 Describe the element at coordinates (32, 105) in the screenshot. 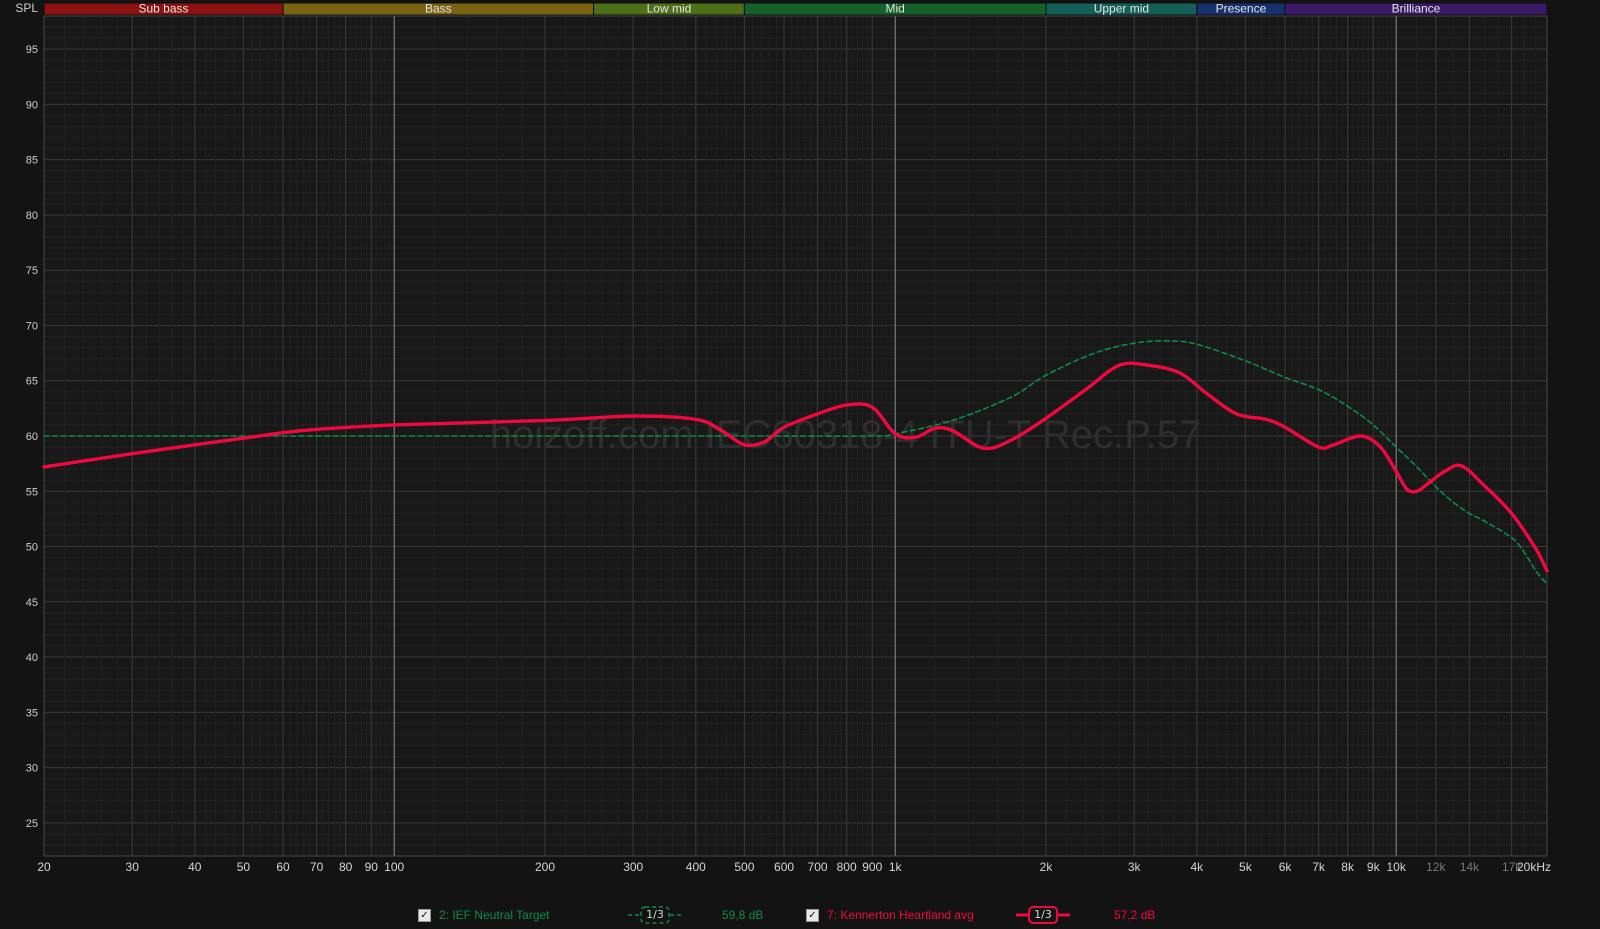

I see `y-tick-label: 90` at that location.